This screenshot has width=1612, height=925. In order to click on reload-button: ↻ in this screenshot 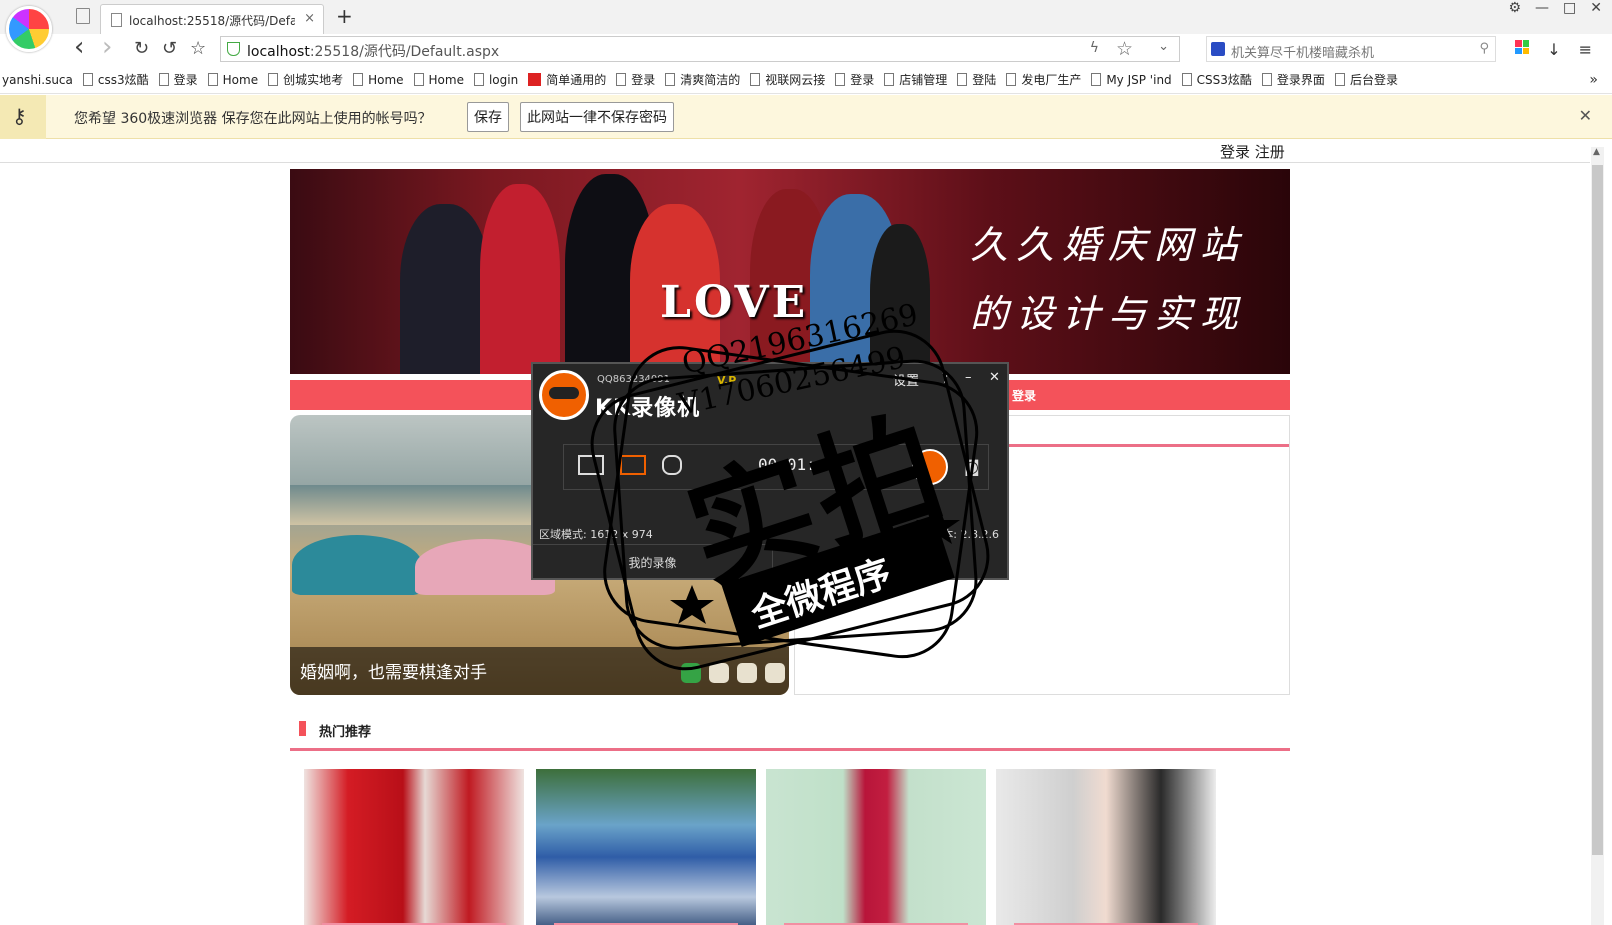, I will do `click(141, 48)`.